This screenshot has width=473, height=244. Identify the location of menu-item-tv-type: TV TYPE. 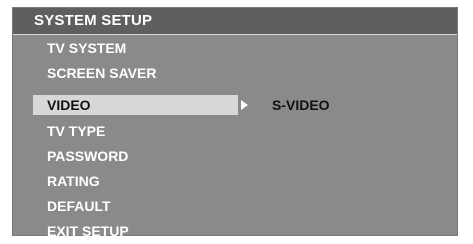
(135, 131).